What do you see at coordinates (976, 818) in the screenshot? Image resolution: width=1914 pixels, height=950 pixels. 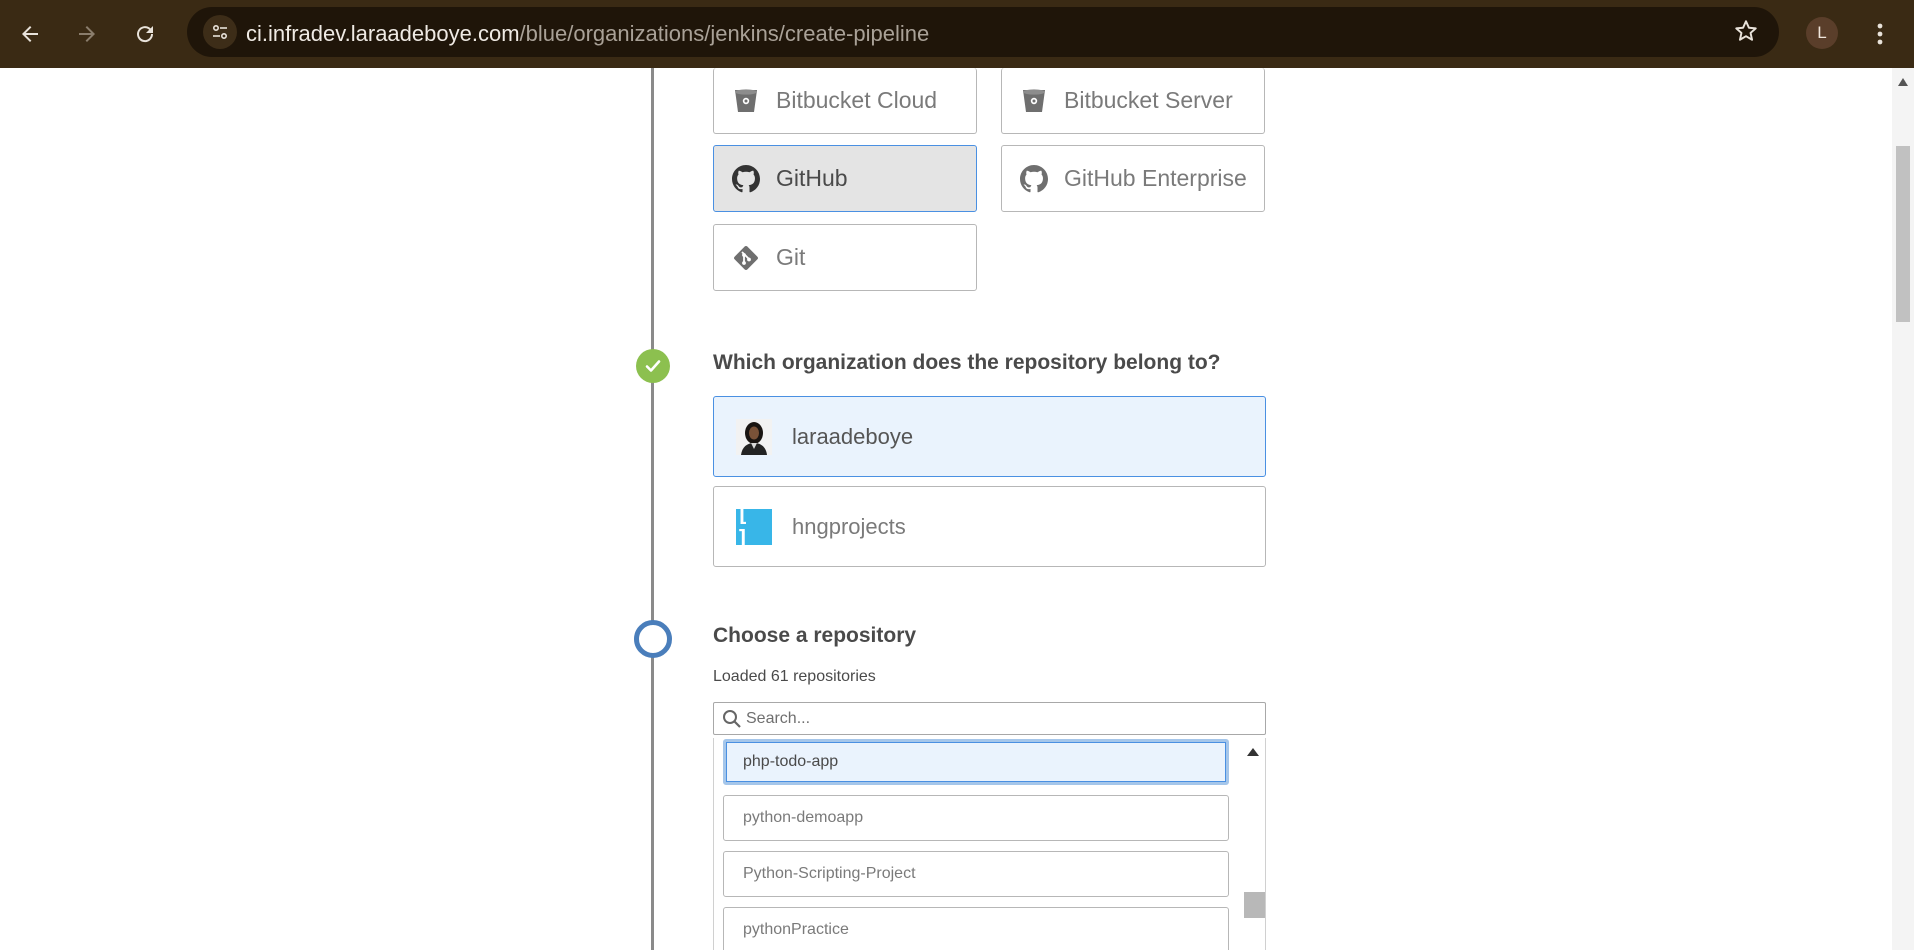 I see `repo-item-python-demoapp: python-demoapp` at bounding box center [976, 818].